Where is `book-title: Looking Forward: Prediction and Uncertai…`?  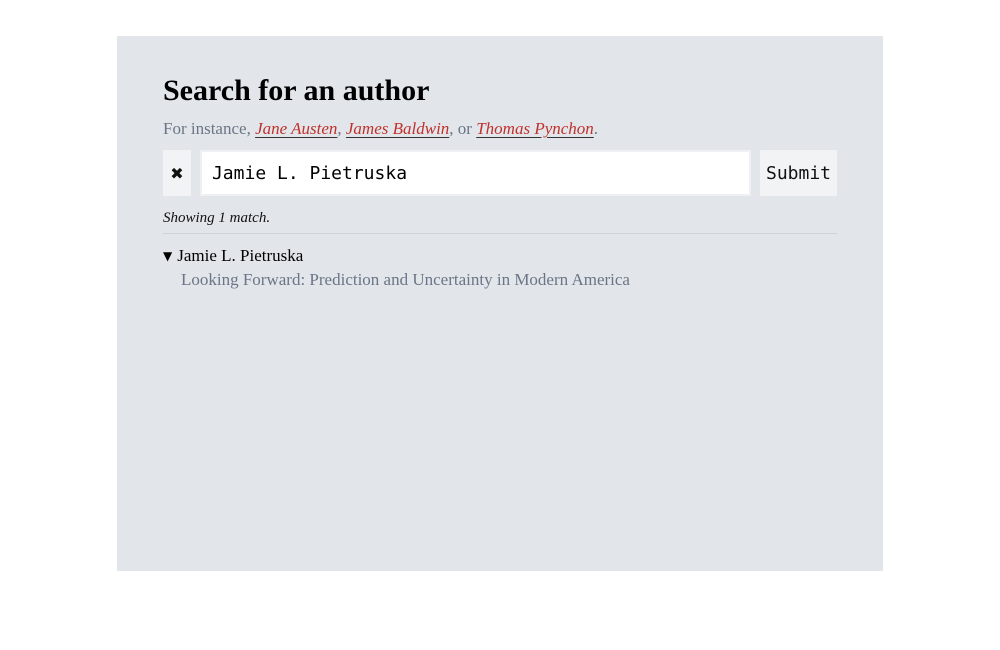
book-title: Looking Forward: Prediction and Uncertai… is located at coordinates (405, 279).